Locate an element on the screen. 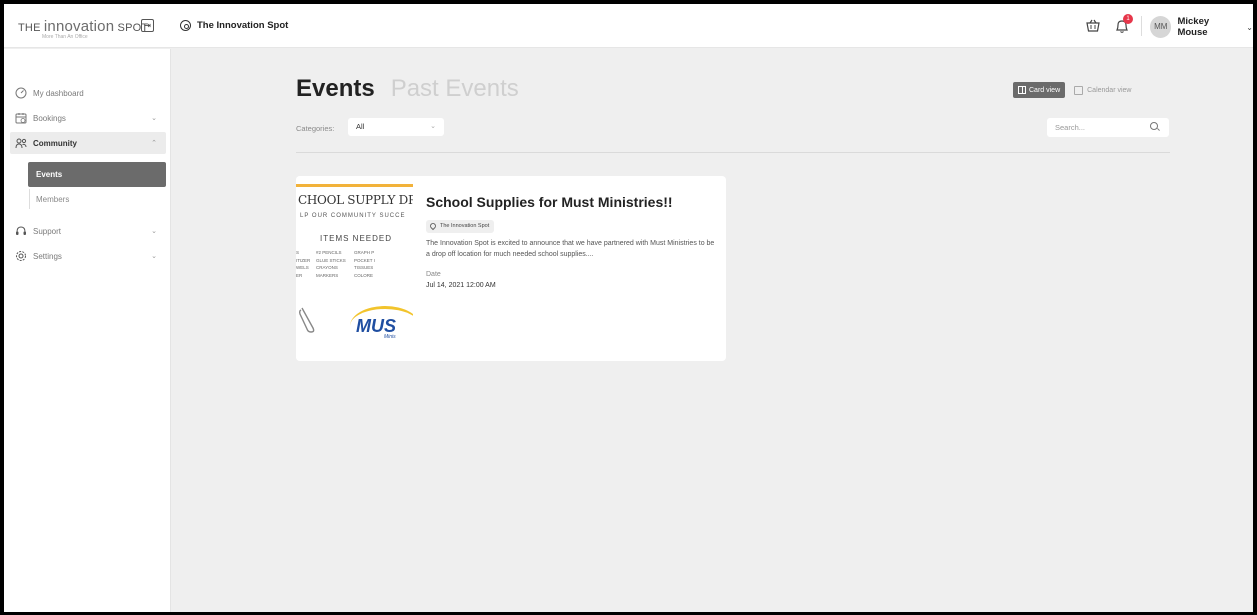  thumbnail-cell: CRAYONS is located at coordinates (327, 267).